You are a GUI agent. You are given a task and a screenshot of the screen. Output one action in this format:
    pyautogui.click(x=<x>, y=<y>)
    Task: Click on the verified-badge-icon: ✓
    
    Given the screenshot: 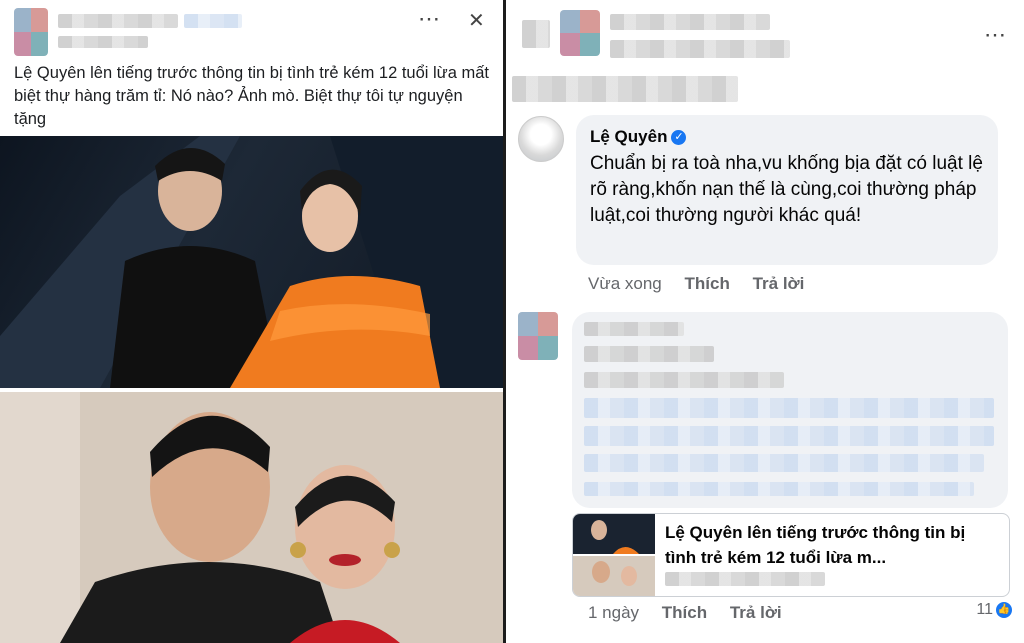 What is the action you would take?
    pyautogui.click(x=679, y=138)
    